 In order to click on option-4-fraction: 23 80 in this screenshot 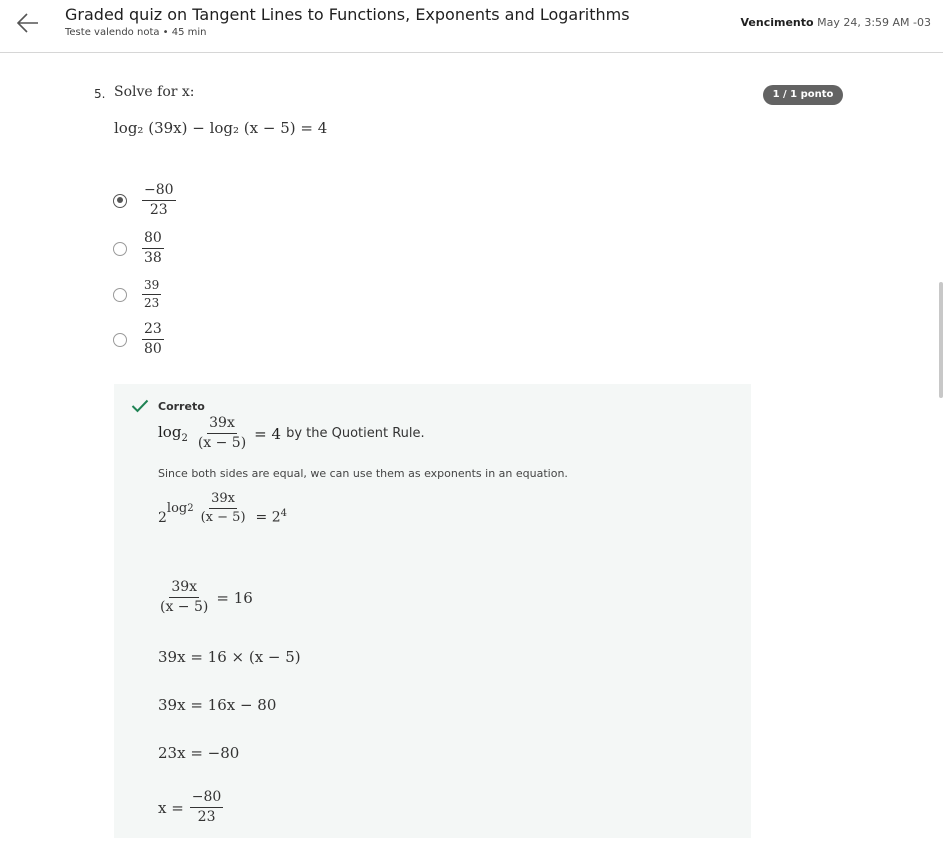, I will do `click(153, 339)`.